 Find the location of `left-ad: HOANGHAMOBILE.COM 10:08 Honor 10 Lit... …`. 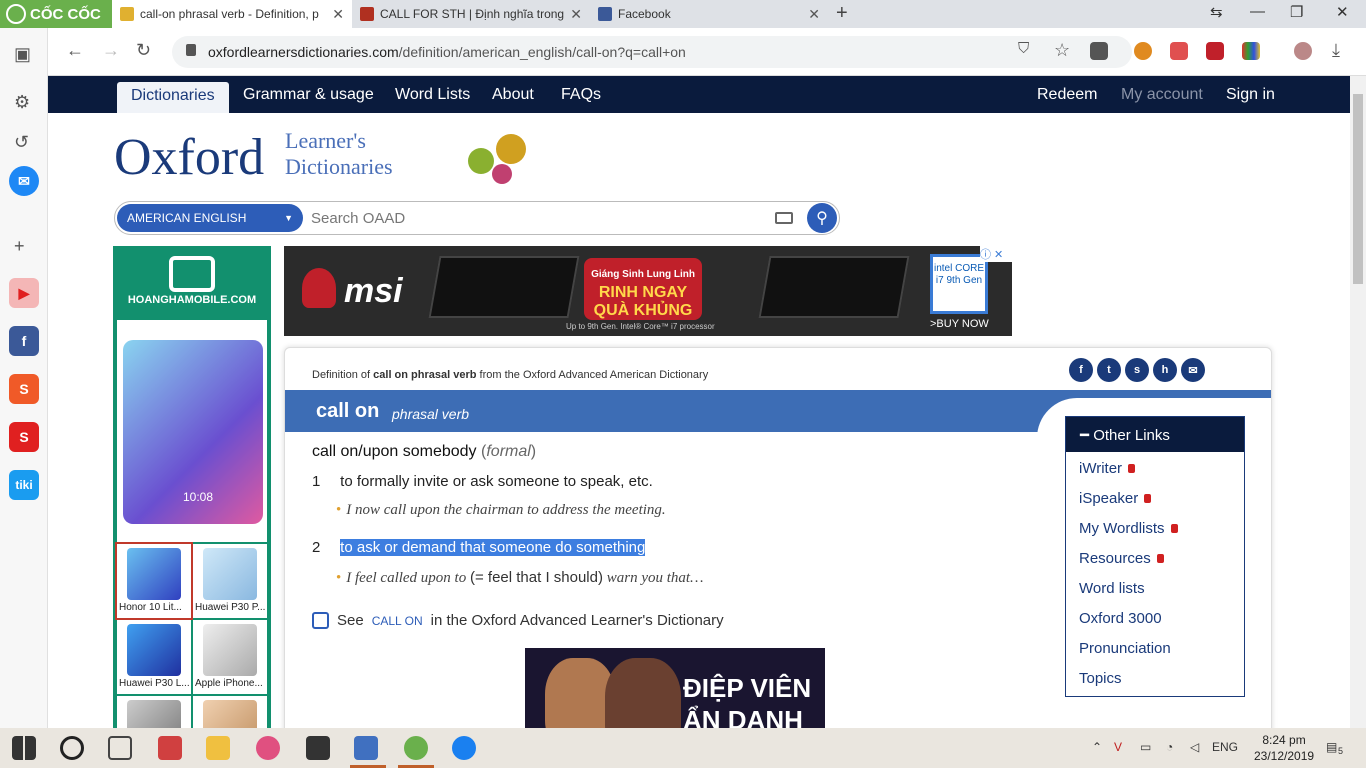

left-ad: HOANGHAMOBILE.COM 10:08 Honor 10 Lit... … is located at coordinates (192, 487).